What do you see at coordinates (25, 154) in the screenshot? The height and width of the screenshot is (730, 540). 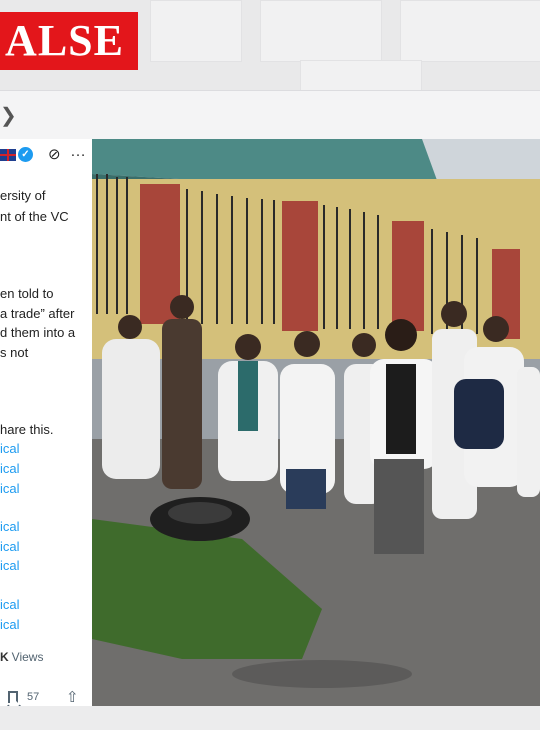 I see `verified-badge-icon: ✓` at bounding box center [25, 154].